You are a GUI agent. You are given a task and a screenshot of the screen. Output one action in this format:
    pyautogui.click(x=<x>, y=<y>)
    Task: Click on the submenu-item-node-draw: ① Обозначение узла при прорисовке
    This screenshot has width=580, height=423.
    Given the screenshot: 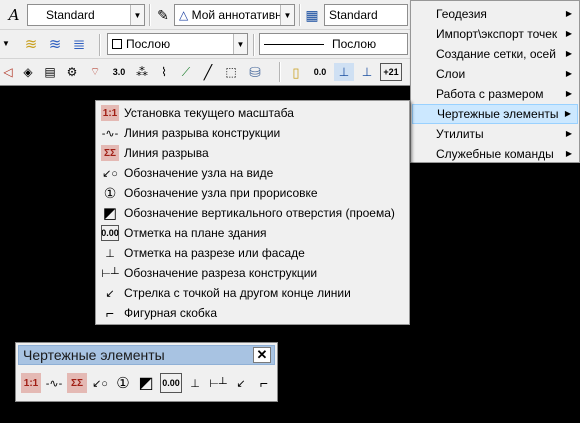 What is the action you would take?
    pyautogui.click(x=252, y=193)
    